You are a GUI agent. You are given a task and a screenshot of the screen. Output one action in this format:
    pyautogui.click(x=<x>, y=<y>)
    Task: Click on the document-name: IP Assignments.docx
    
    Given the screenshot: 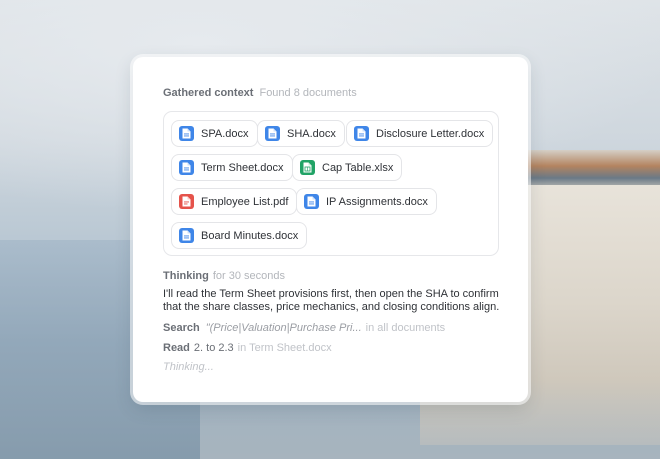 What is the action you would take?
    pyautogui.click(x=377, y=201)
    